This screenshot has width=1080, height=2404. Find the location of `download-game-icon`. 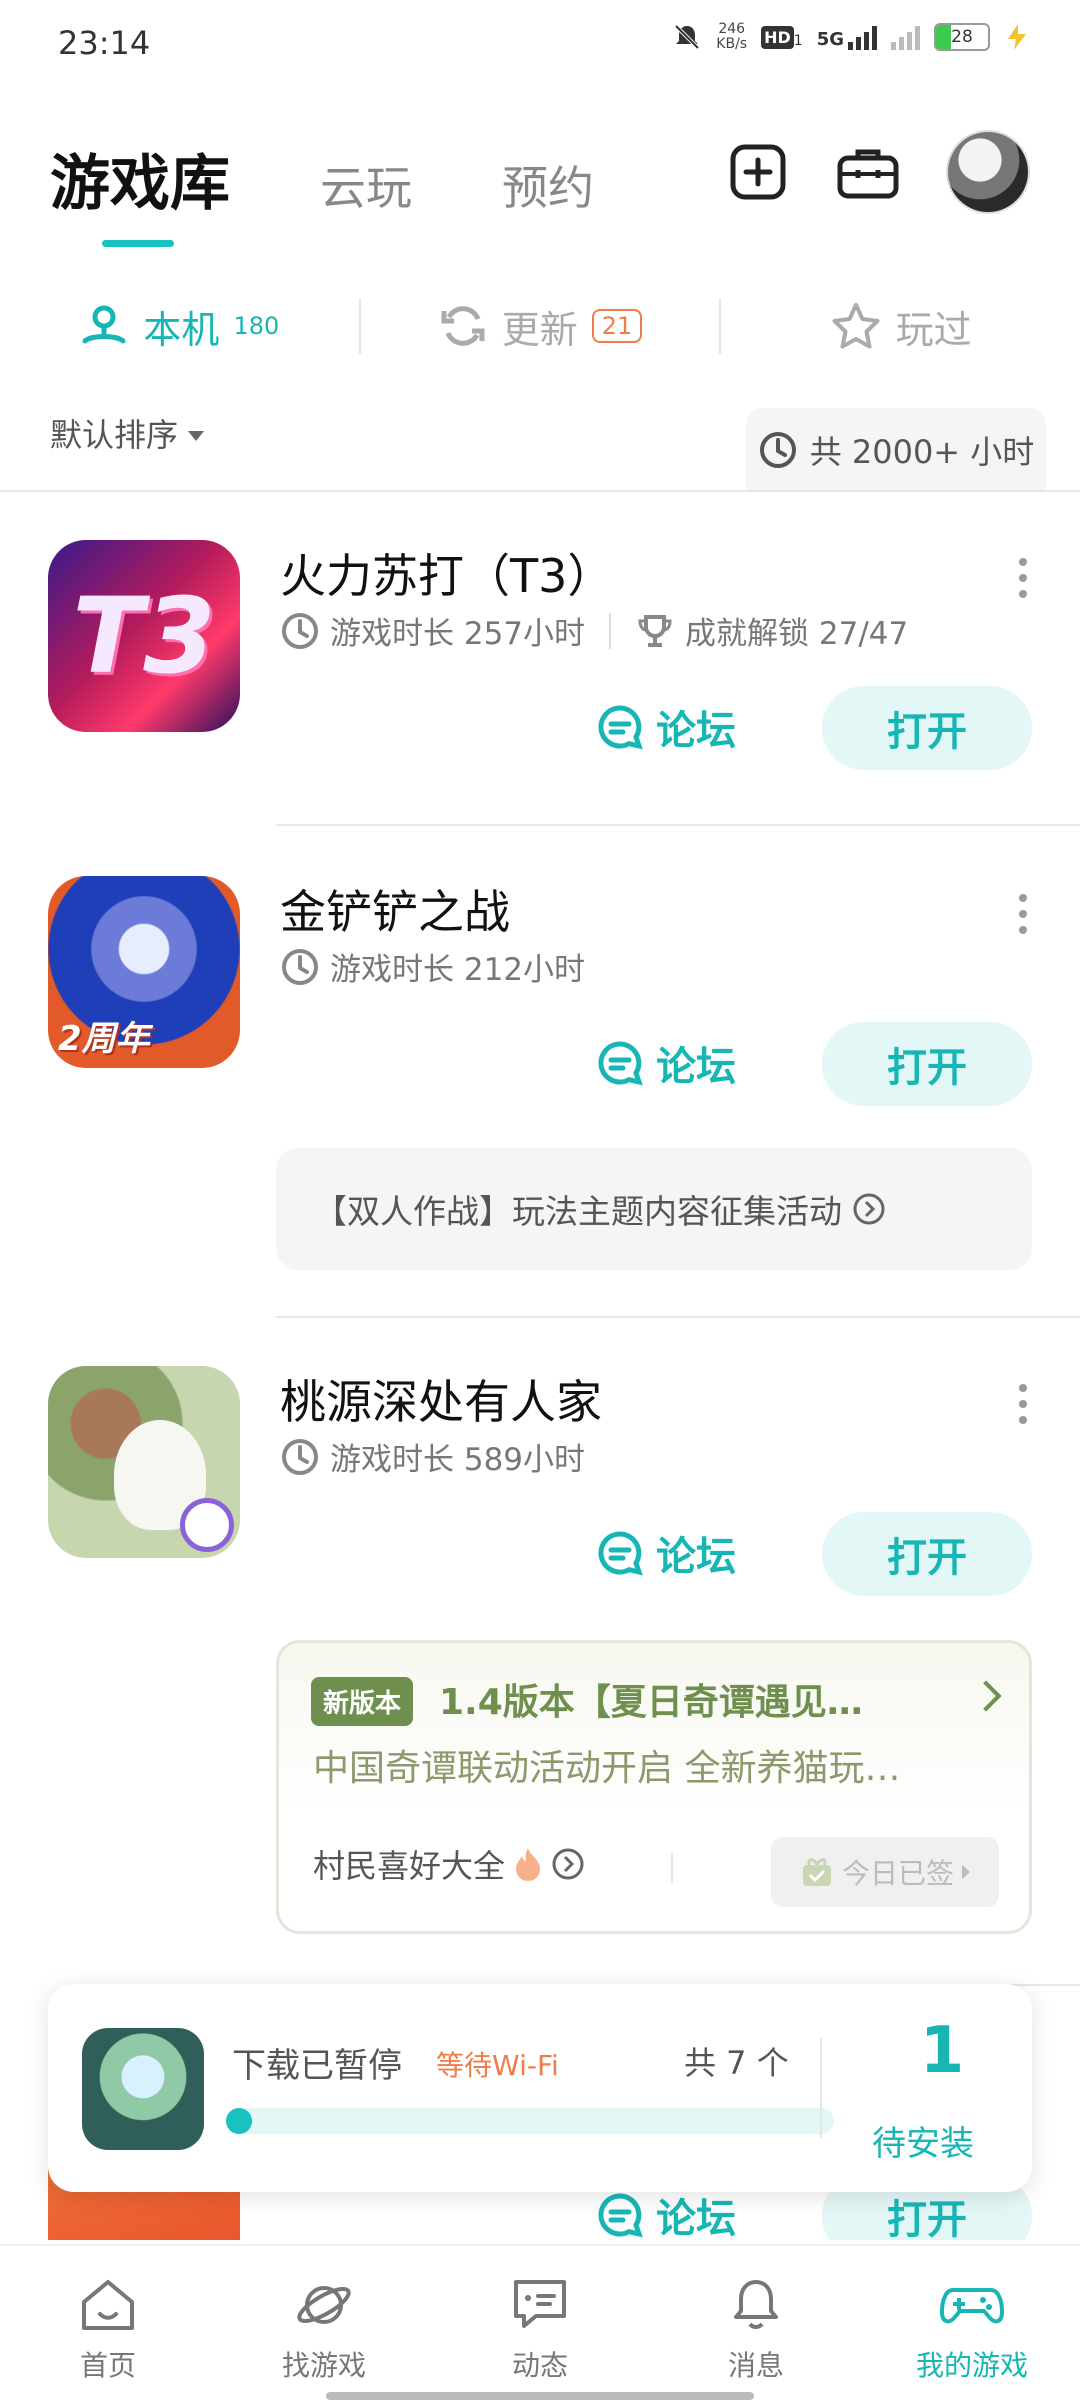

download-game-icon is located at coordinates (143, 2089).